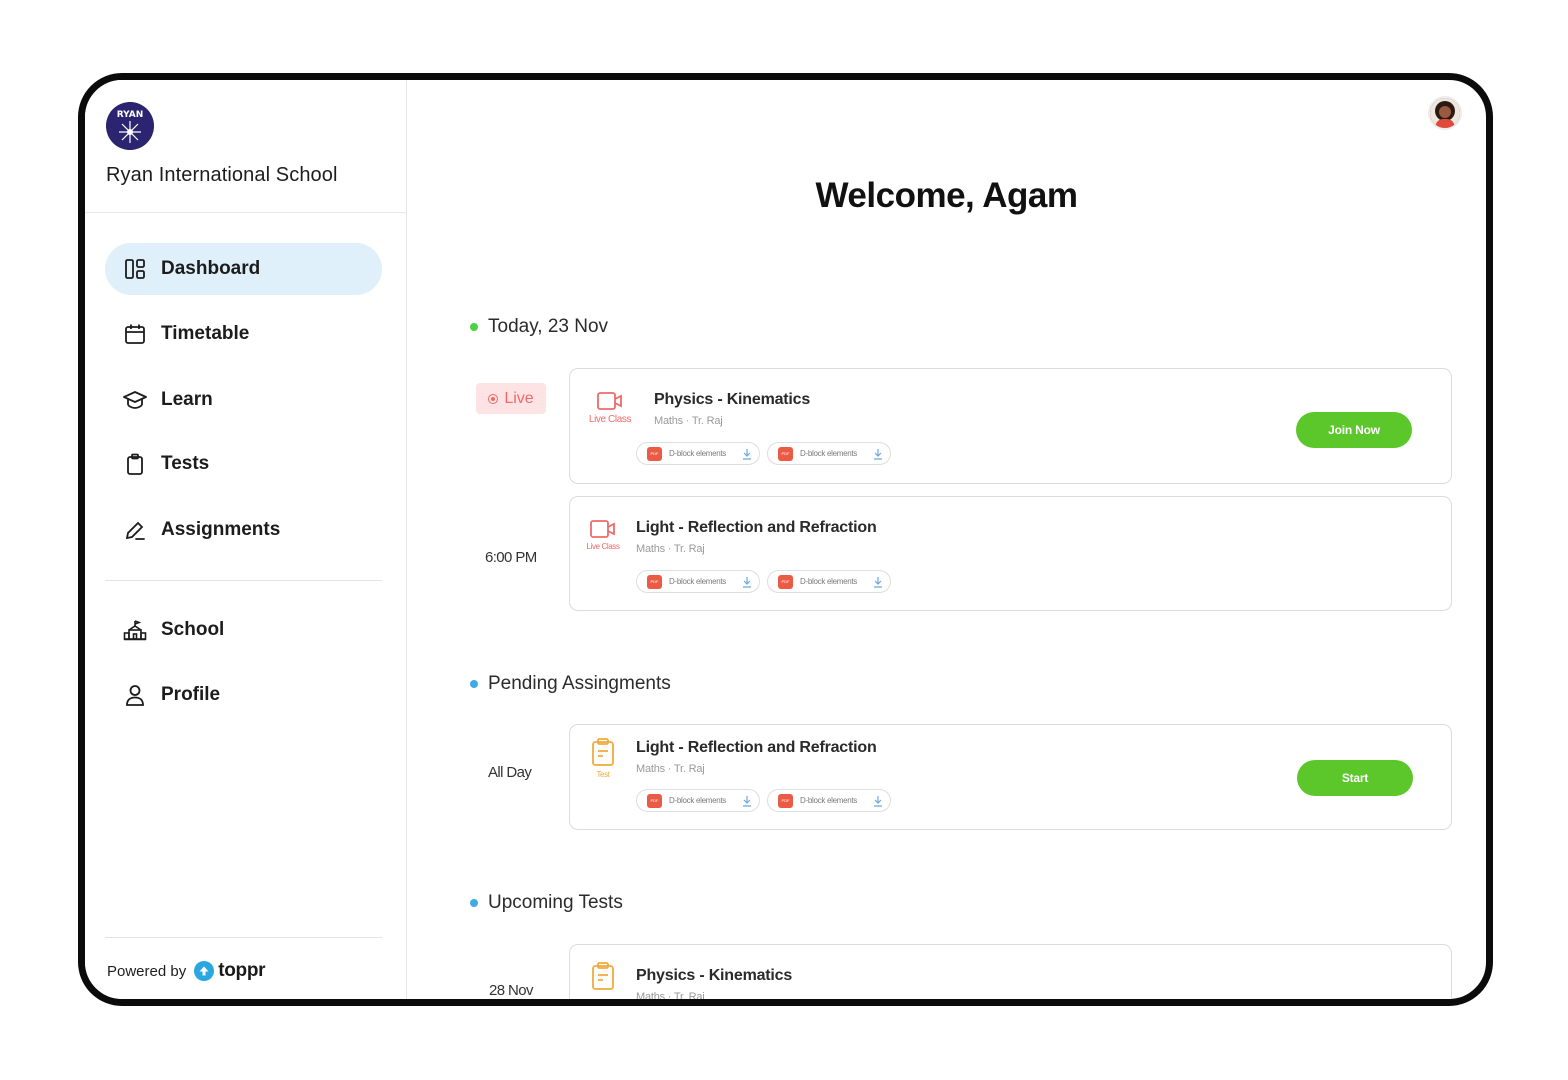 The height and width of the screenshot is (1080, 1568). Describe the element at coordinates (510, 772) in the screenshot. I see `time-label: All Day` at that location.